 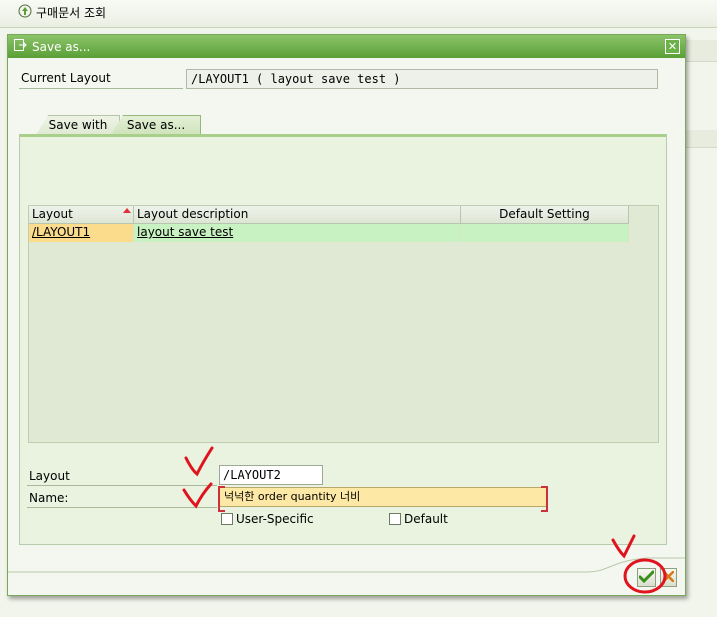 I want to click on layout-input: /LAYOUT2, so click(x=271, y=475).